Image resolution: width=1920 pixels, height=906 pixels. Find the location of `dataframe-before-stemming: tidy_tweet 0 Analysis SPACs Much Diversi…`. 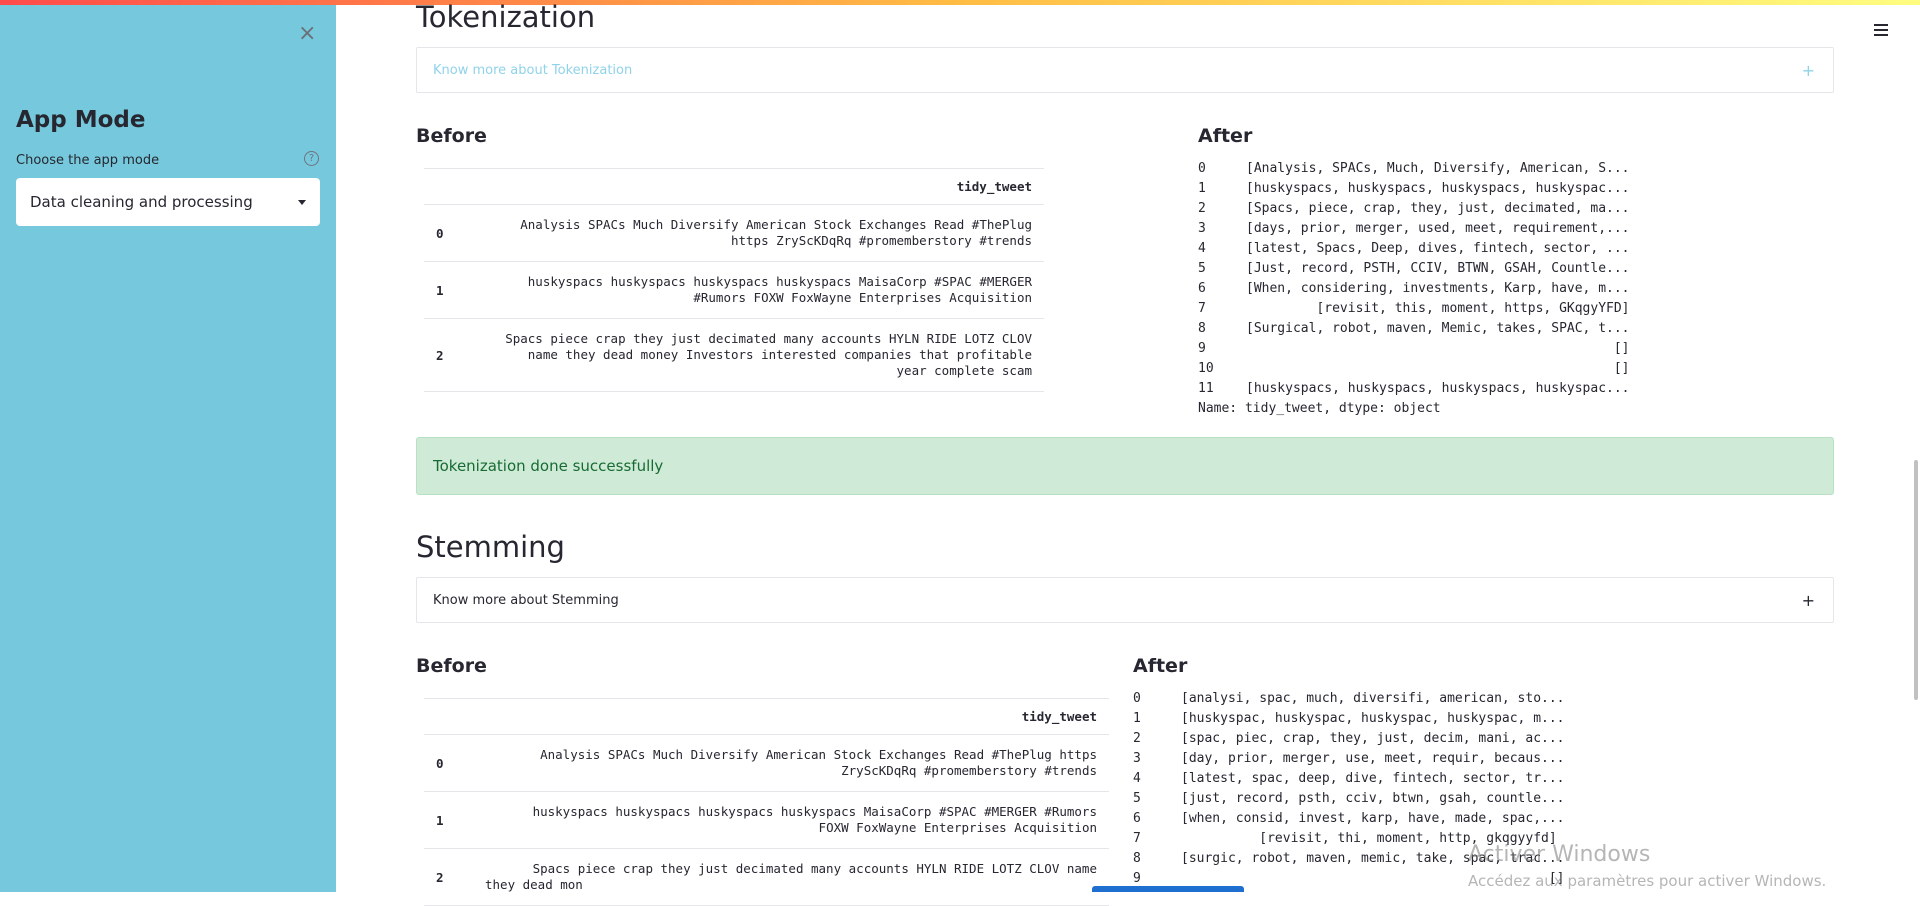

dataframe-before-stemming: tidy_tweet 0 Analysis SPACs Much Diversi… is located at coordinates (766, 802).